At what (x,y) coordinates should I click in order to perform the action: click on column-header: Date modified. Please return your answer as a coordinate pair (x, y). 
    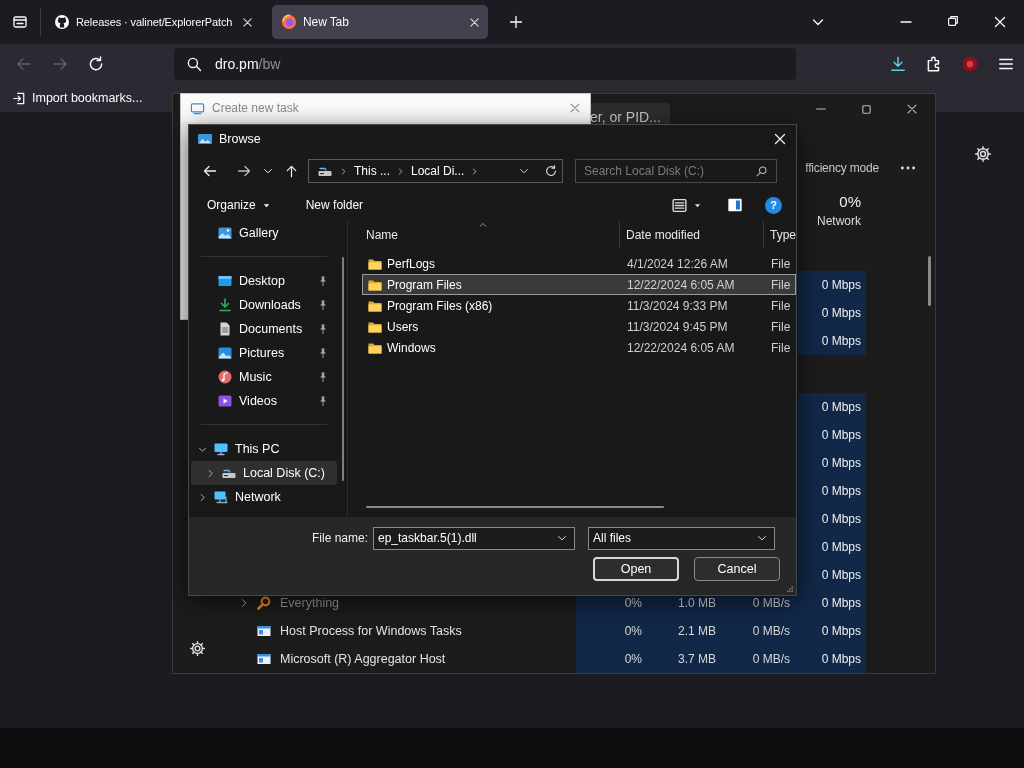
    Looking at the image, I should click on (692, 235).